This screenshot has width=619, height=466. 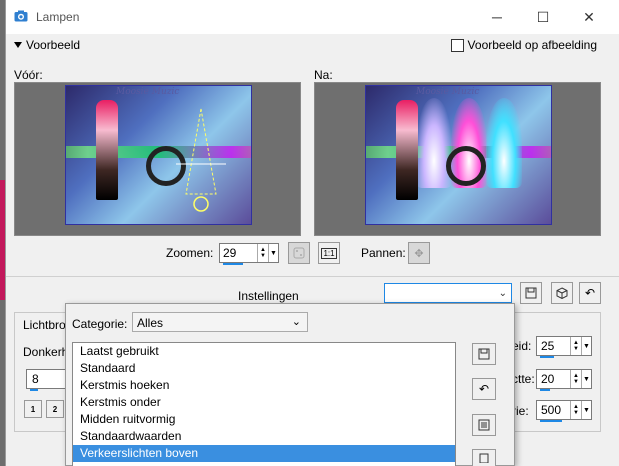 What do you see at coordinates (46, 352) in the screenshot?
I see `darkness-label: Donkerh` at bounding box center [46, 352].